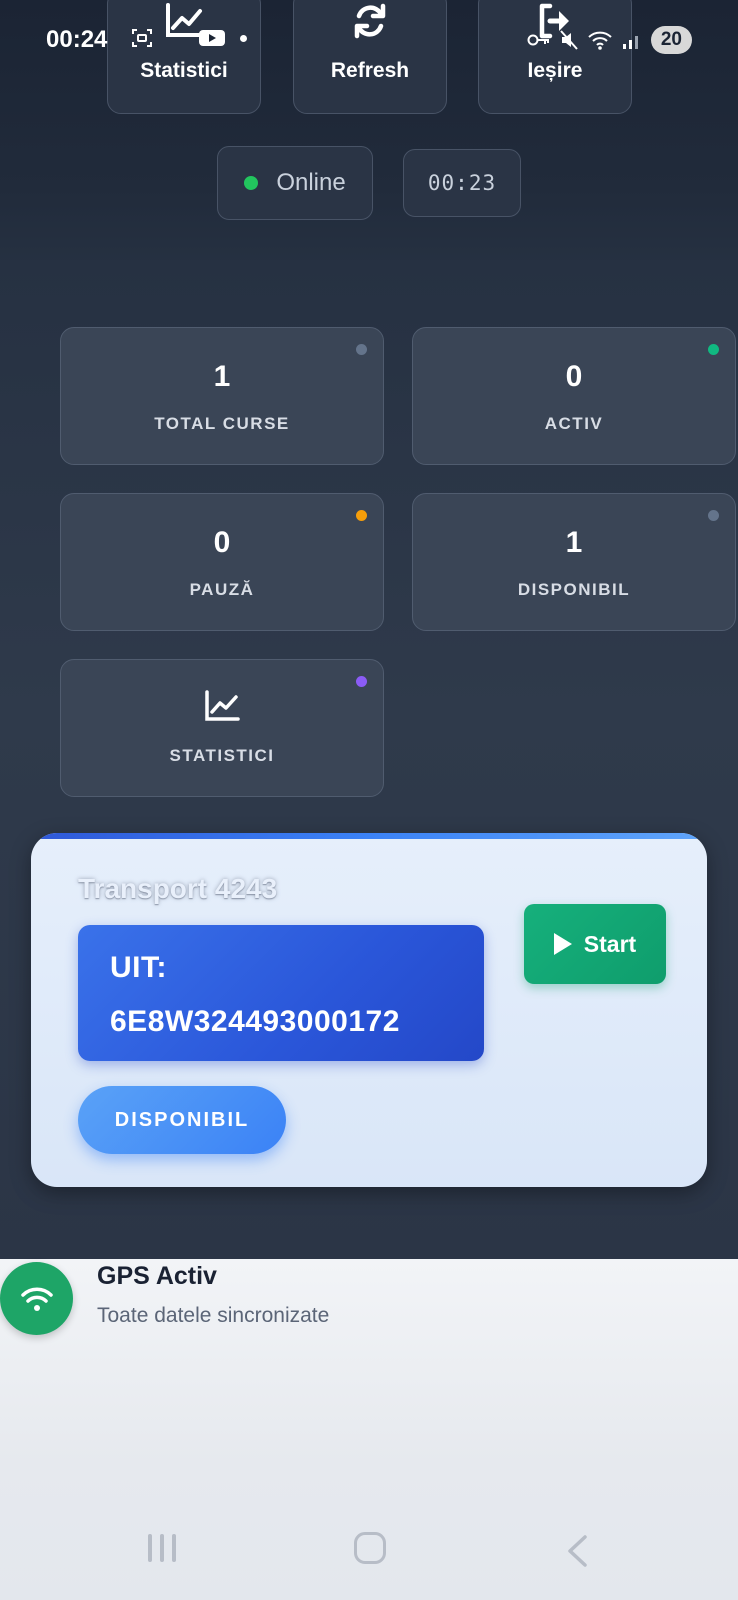  Describe the element at coordinates (188, 38) in the screenshot. I see `status-icons-left` at that location.